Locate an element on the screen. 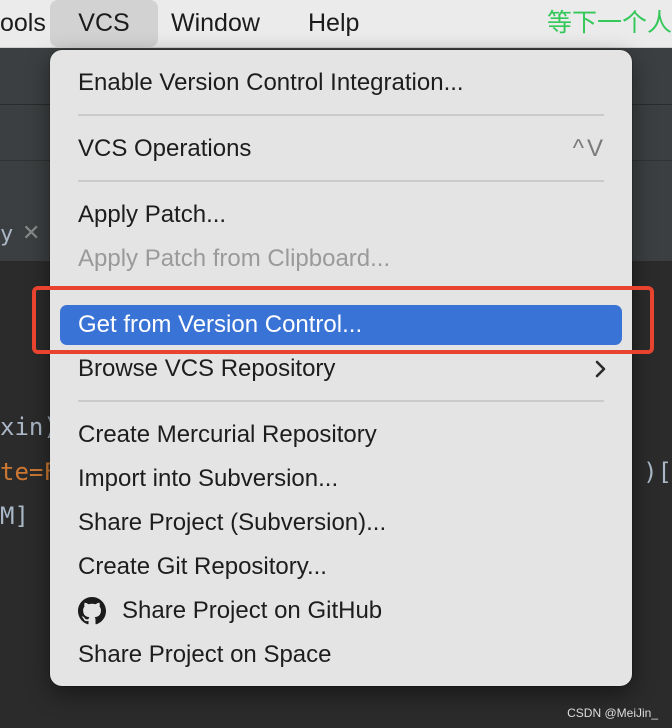 The height and width of the screenshot is (728, 672). menu-item-label: Share Project on Space is located at coordinates (205, 654).